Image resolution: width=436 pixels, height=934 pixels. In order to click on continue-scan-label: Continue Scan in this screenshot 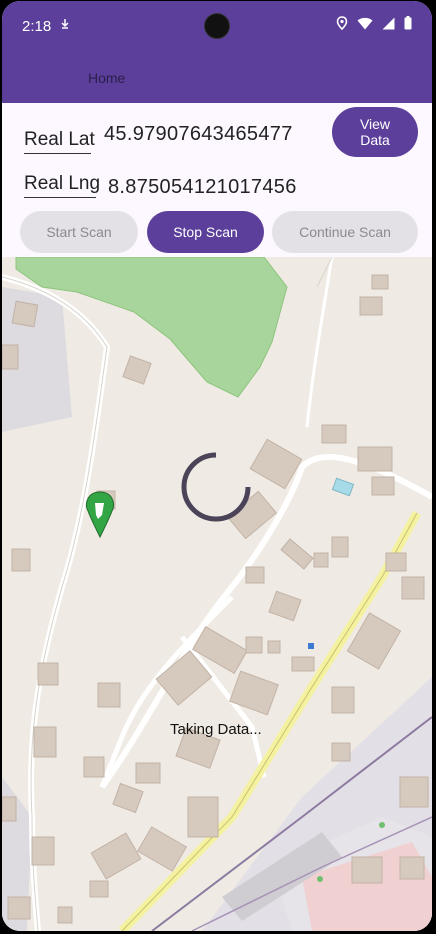, I will do `click(345, 232)`.